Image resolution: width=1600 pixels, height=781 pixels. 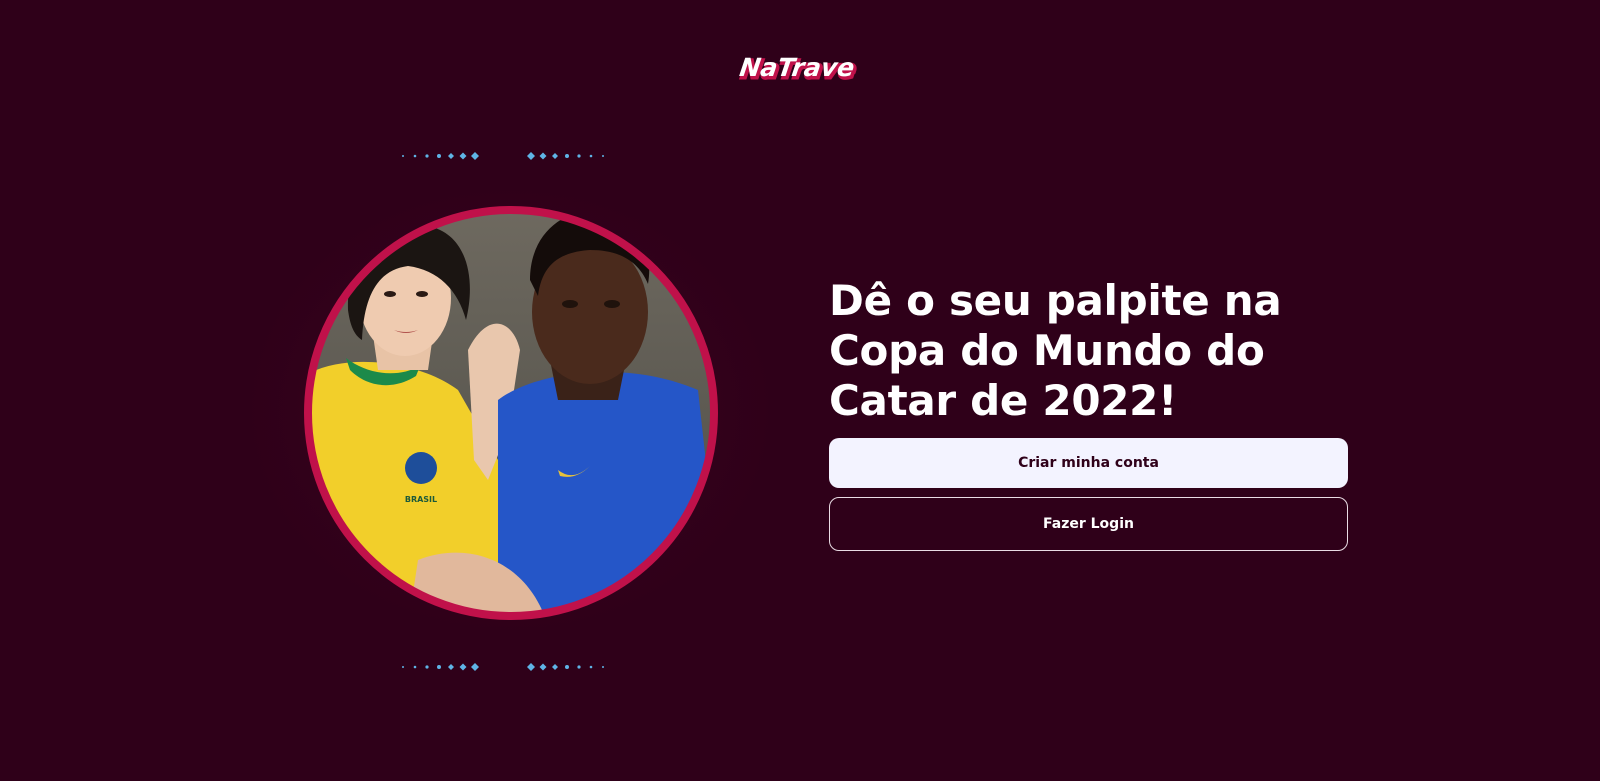 I want to click on cbf-badge, so click(x=421, y=468).